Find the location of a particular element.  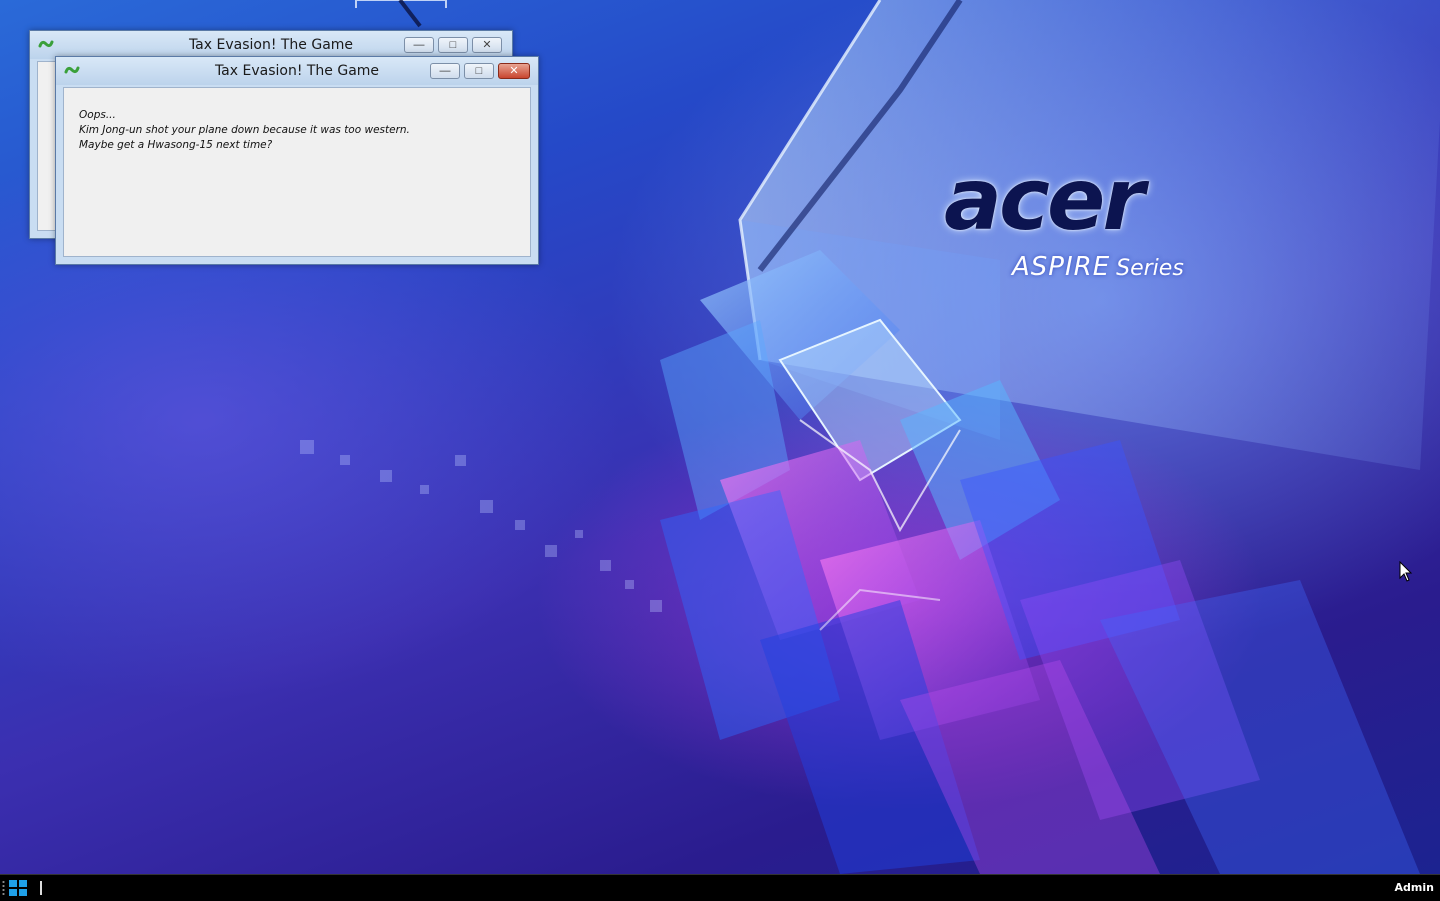

taskbar-grip is located at coordinates (3, 888).